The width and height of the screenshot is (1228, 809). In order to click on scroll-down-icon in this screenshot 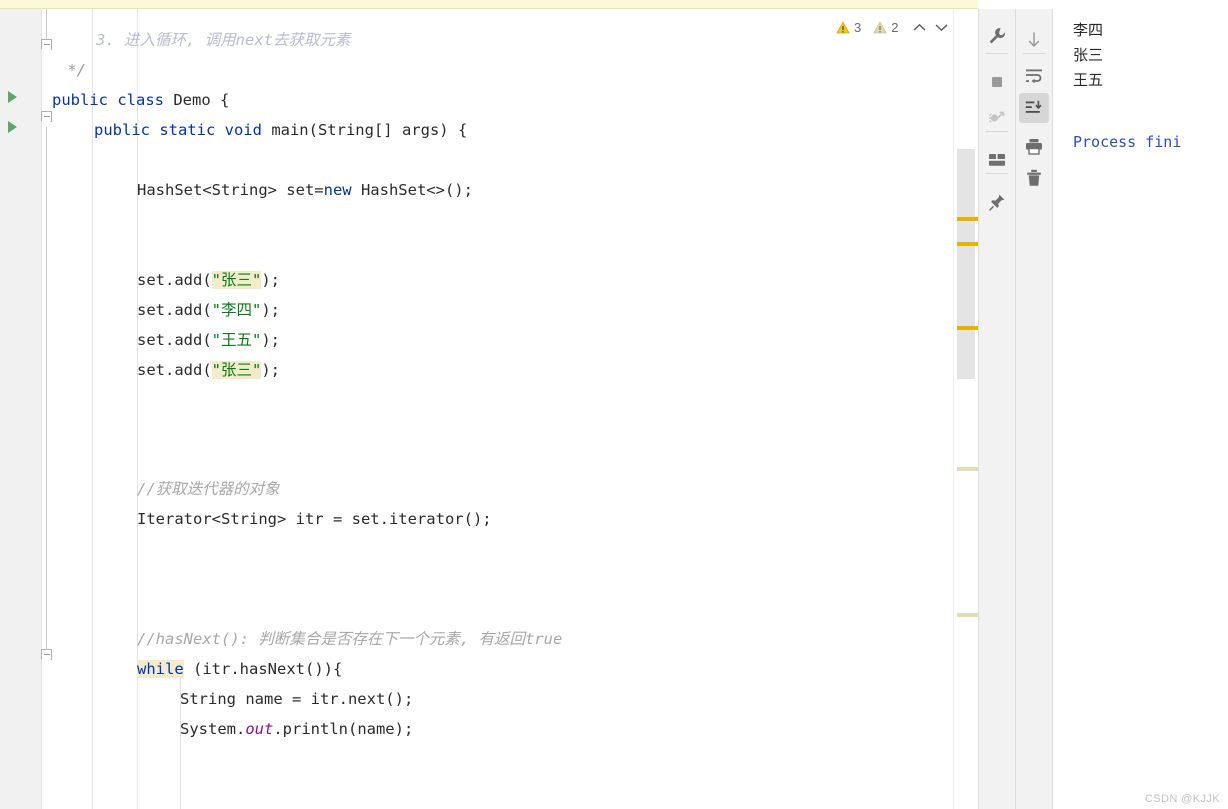, I will do `click(1034, 40)`.